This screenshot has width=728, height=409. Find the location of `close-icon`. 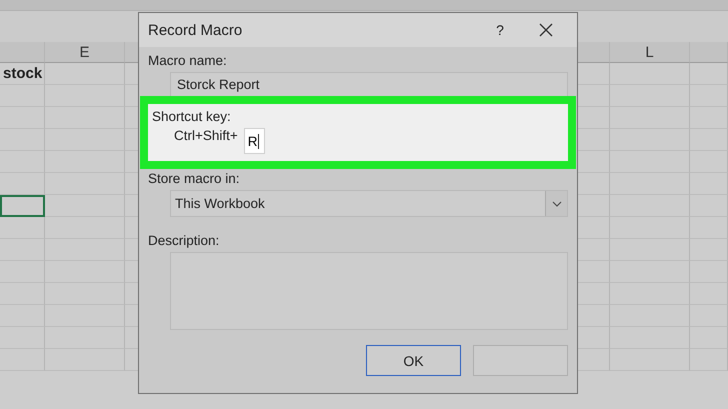

close-icon is located at coordinates (546, 30).